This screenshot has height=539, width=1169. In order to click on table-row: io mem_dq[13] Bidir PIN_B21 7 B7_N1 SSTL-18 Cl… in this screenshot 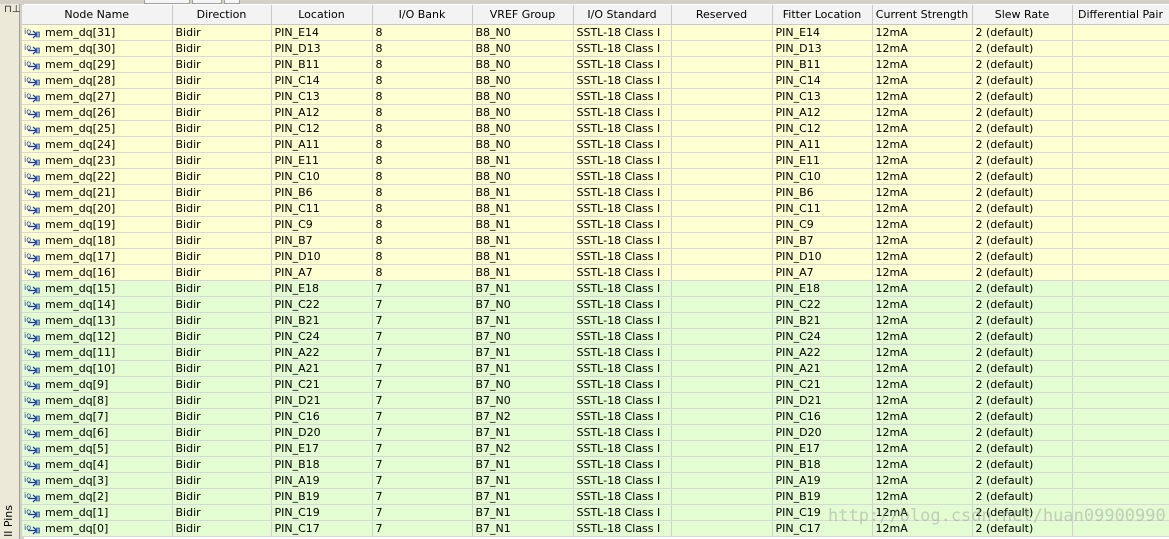, I will do `click(595, 320)`.